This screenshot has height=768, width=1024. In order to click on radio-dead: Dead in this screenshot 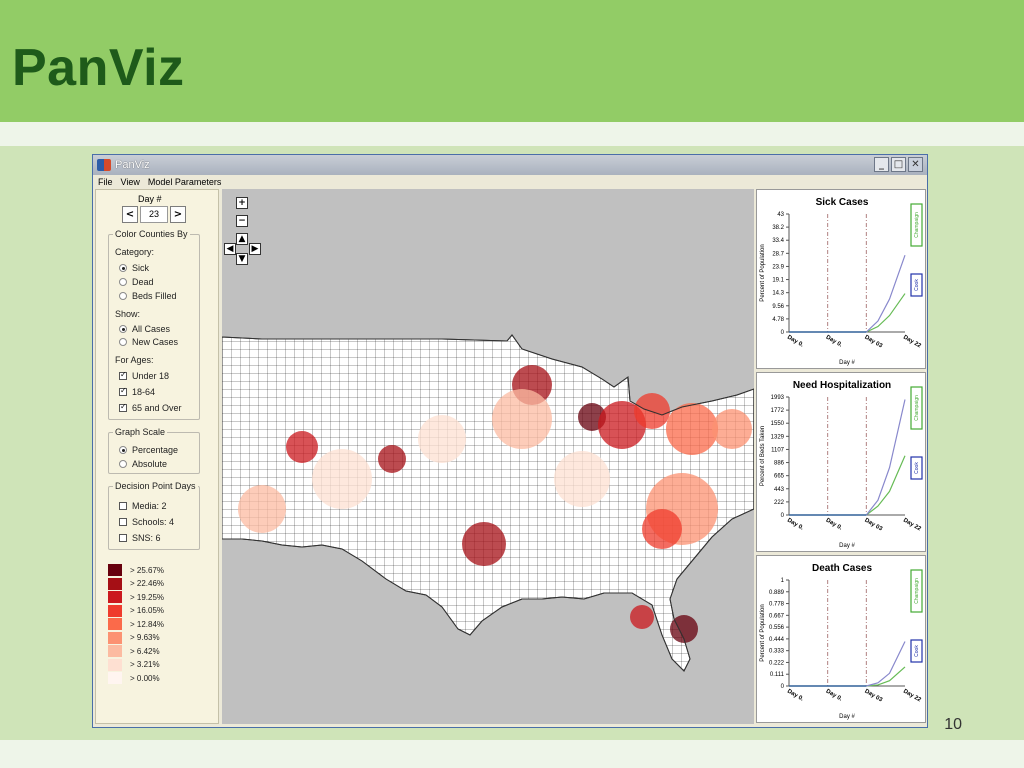, I will do `click(136, 282)`.